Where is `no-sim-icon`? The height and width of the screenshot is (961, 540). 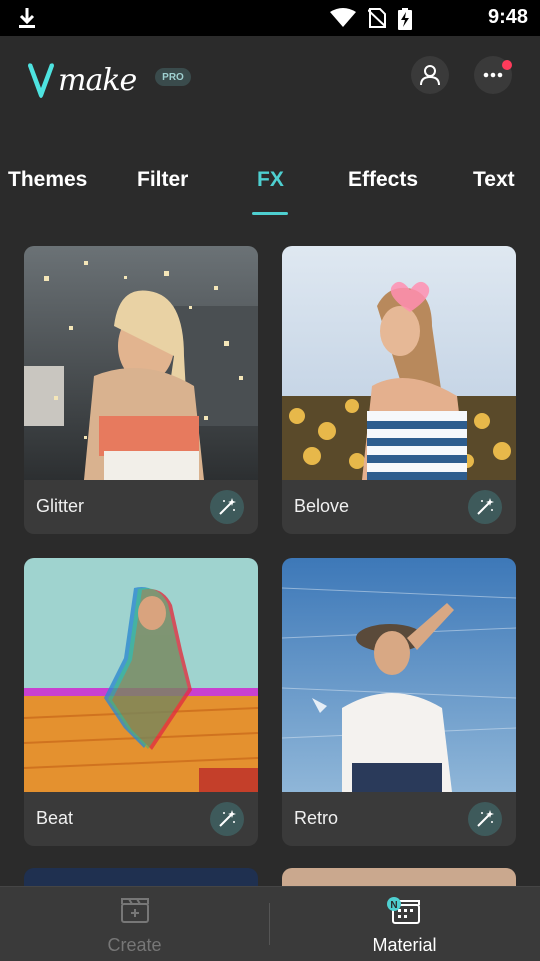 no-sim-icon is located at coordinates (377, 18).